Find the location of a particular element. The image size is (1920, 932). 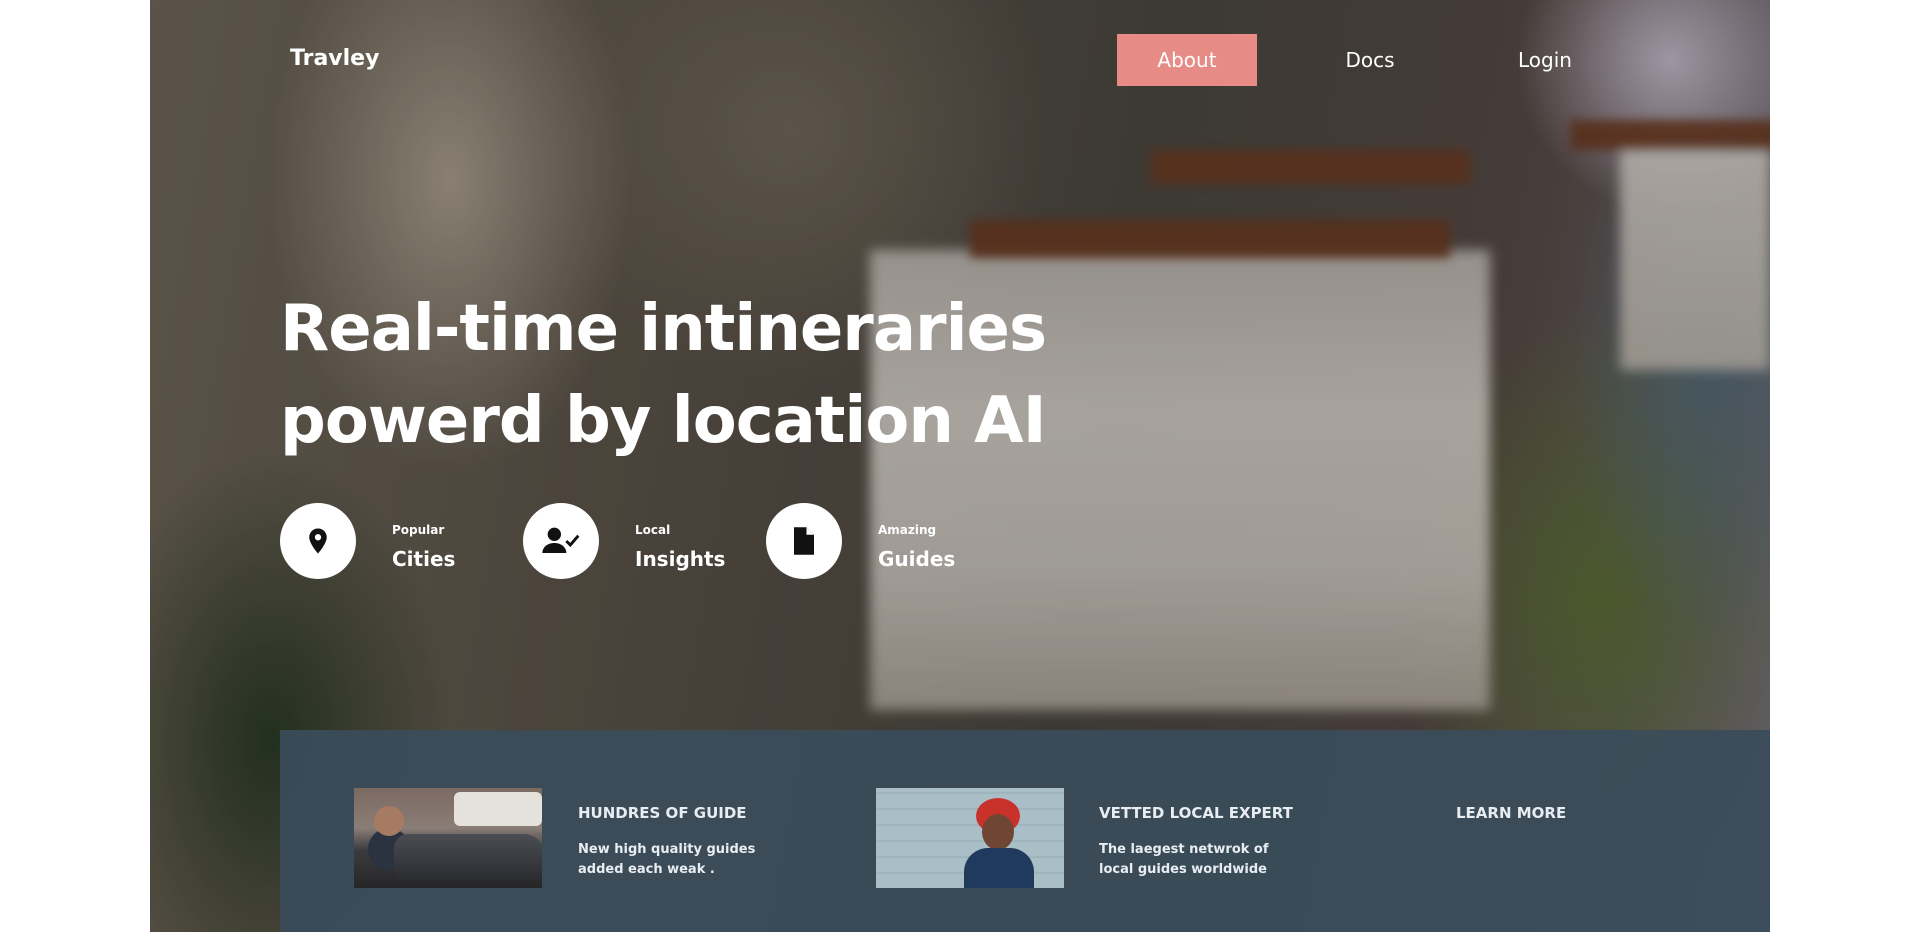

feature-caption: Local is located at coordinates (653, 530).